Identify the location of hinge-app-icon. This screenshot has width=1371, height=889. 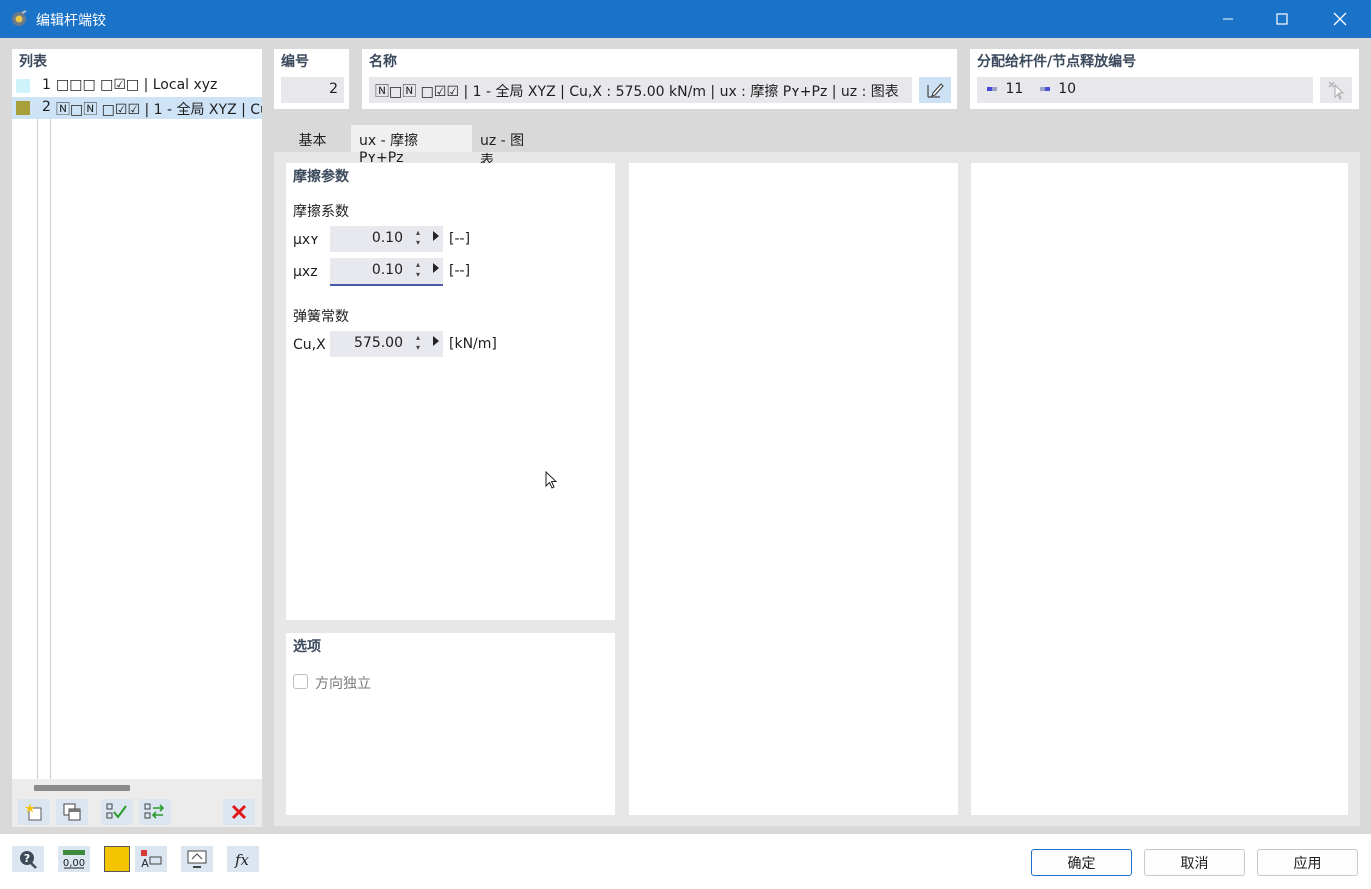
(19, 18).